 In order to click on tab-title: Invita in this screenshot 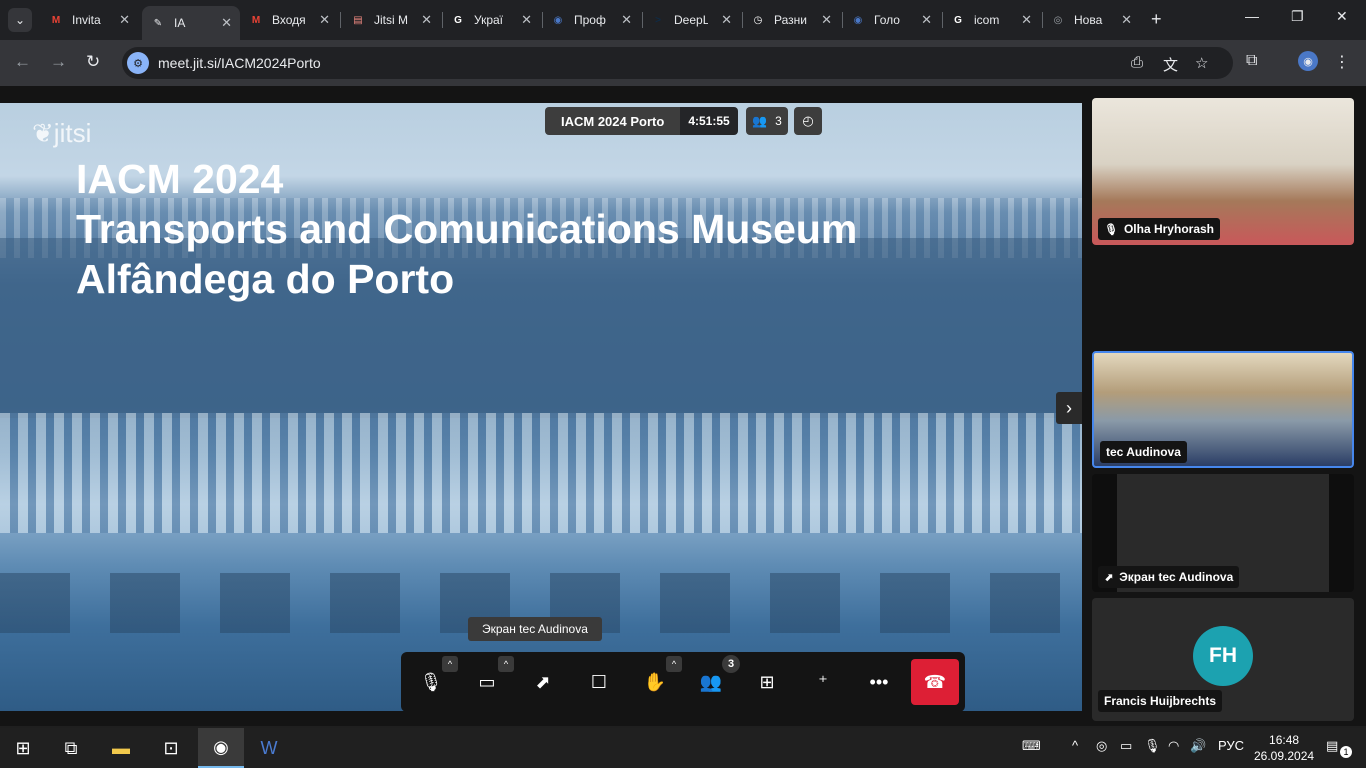, I will do `click(86, 20)`.